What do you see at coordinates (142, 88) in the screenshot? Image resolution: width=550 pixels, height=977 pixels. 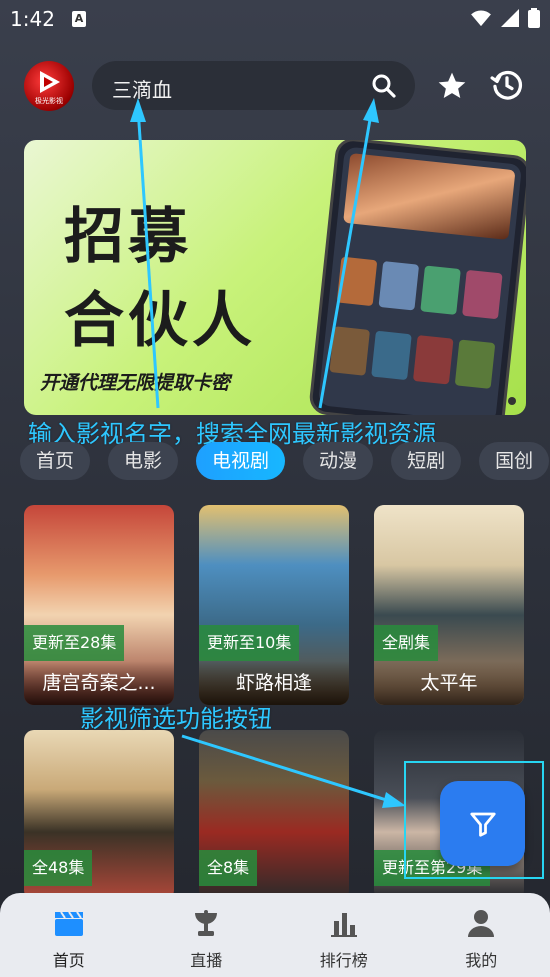 I see `search-value: 三滴血` at bounding box center [142, 88].